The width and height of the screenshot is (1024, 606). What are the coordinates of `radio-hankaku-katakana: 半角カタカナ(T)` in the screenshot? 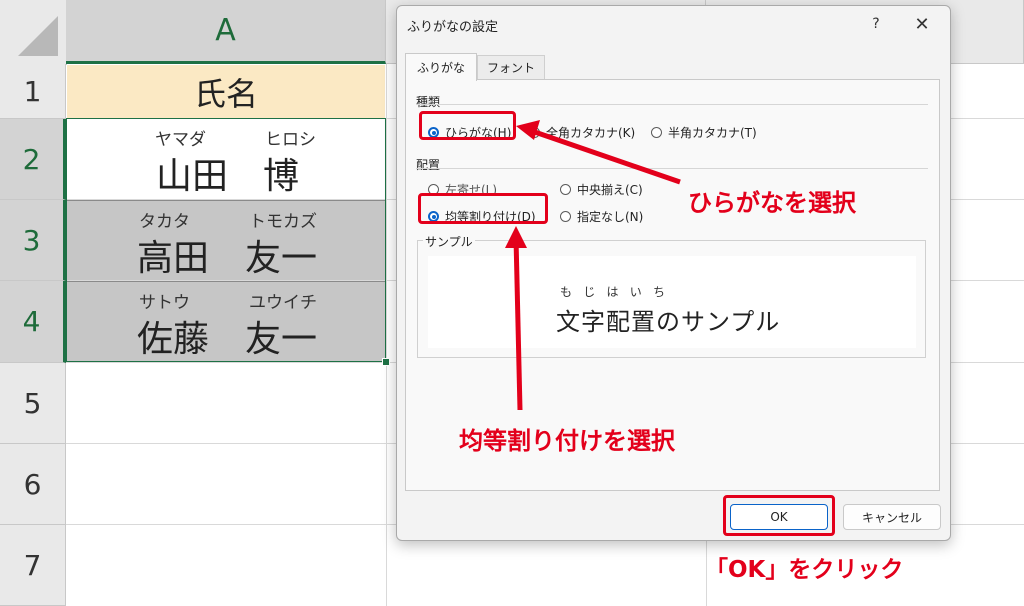 It's located at (704, 132).